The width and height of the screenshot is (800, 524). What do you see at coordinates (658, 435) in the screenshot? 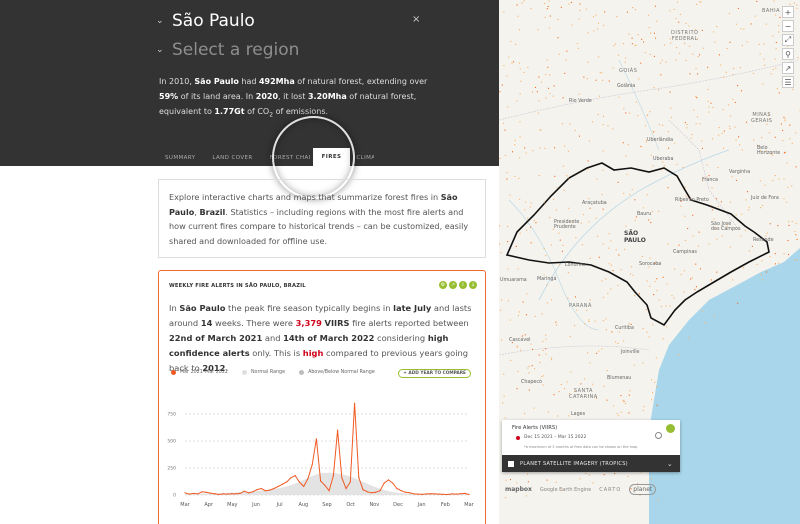
I see `info-icon` at bounding box center [658, 435].